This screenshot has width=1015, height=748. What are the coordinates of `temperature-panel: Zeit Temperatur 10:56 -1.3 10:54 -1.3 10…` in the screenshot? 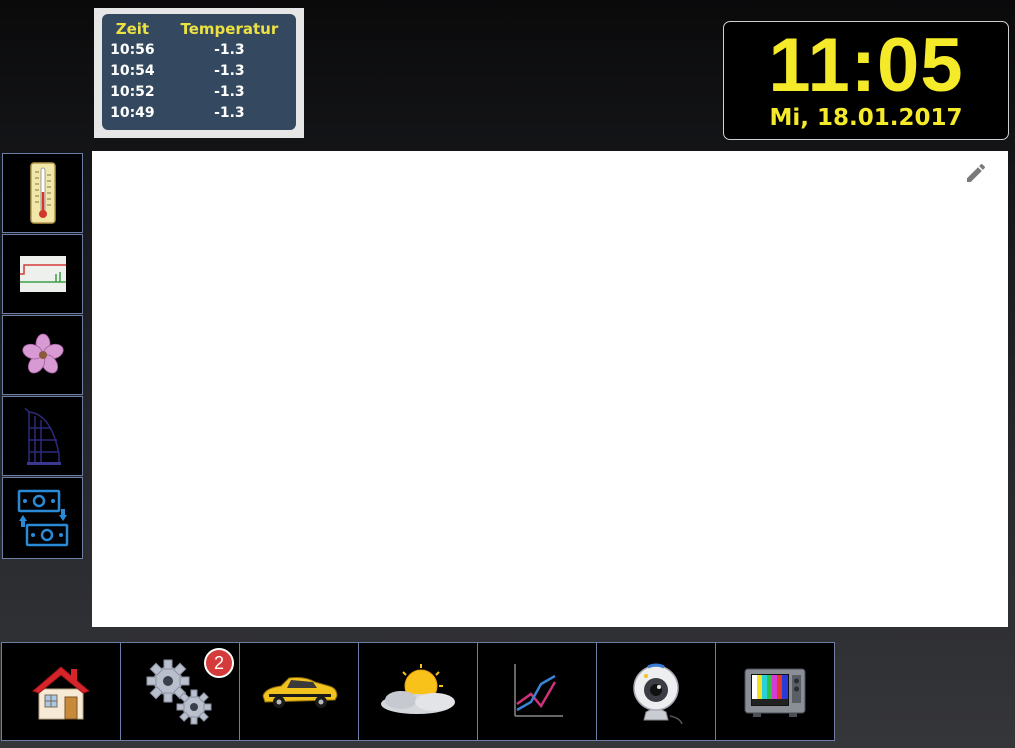 It's located at (199, 72).